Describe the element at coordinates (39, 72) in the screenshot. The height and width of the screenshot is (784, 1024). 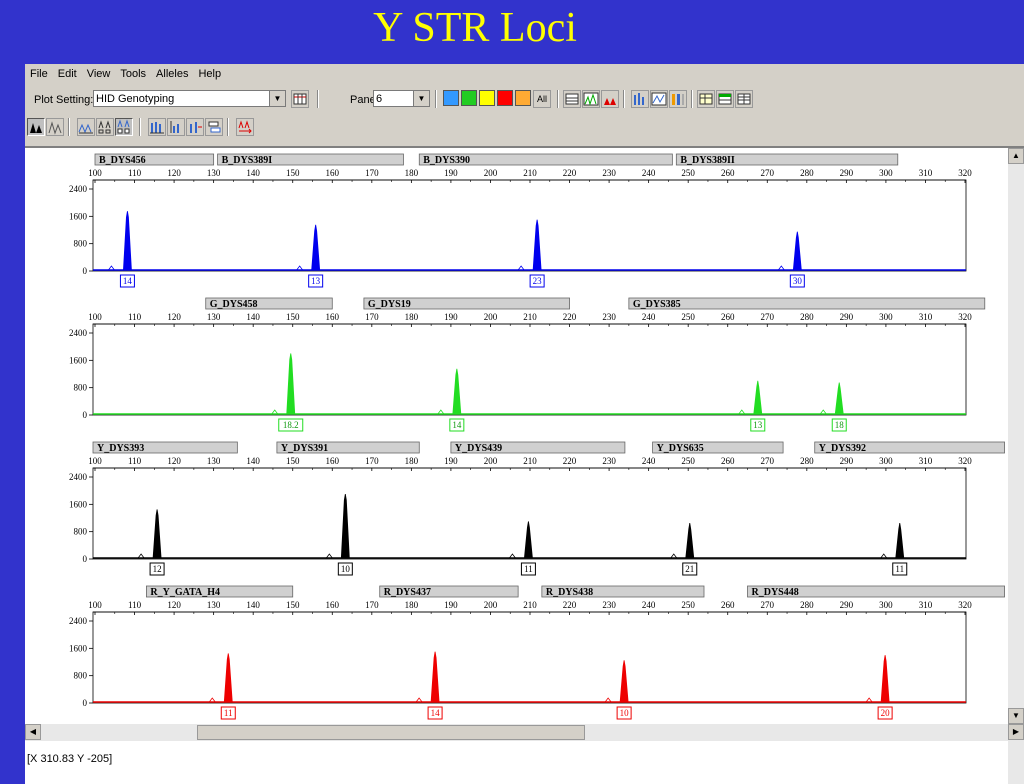
I see `menu-file: File` at that location.